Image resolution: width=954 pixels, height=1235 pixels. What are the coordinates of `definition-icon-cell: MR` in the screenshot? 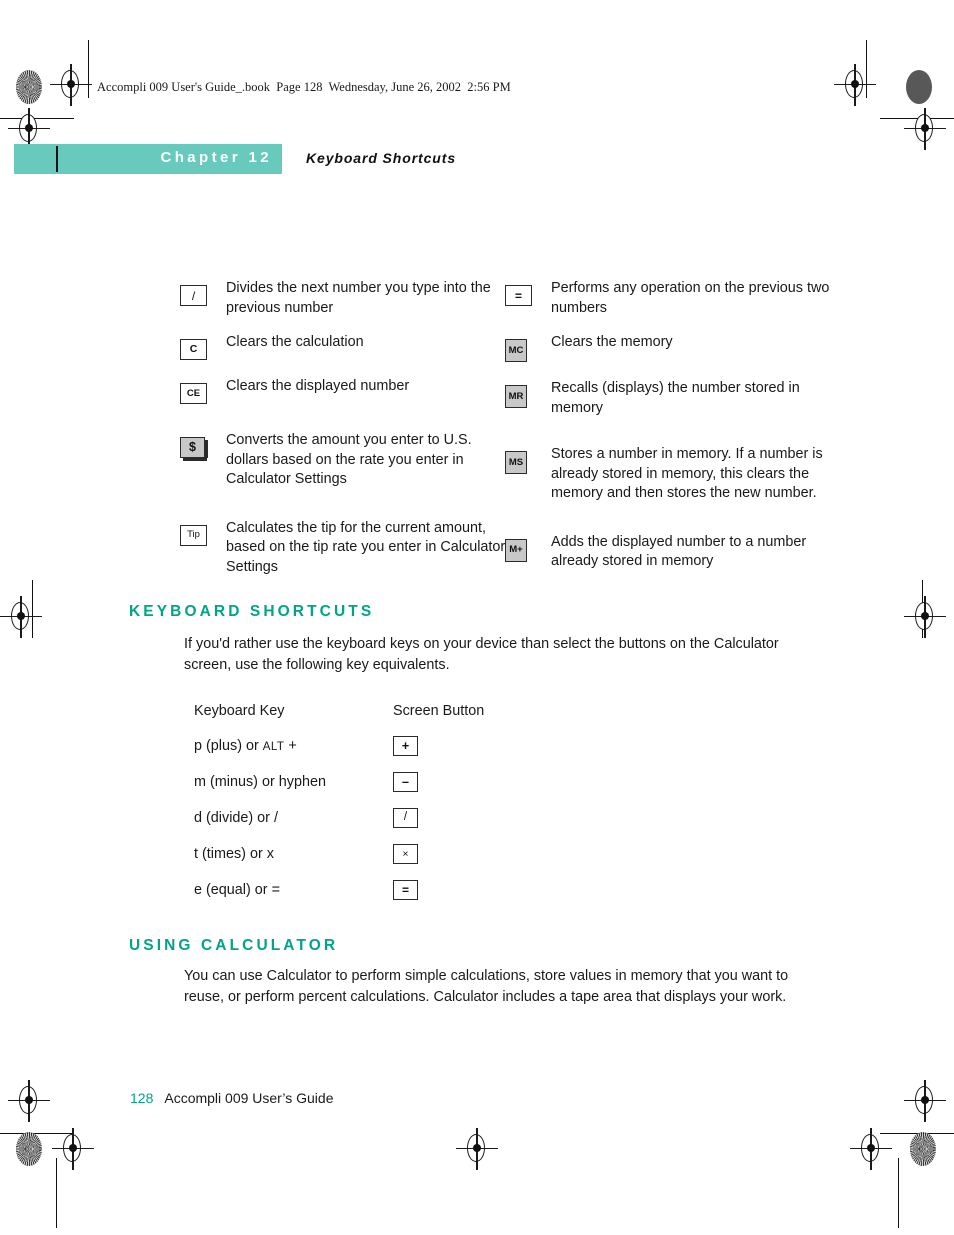 It's located at (528, 393).